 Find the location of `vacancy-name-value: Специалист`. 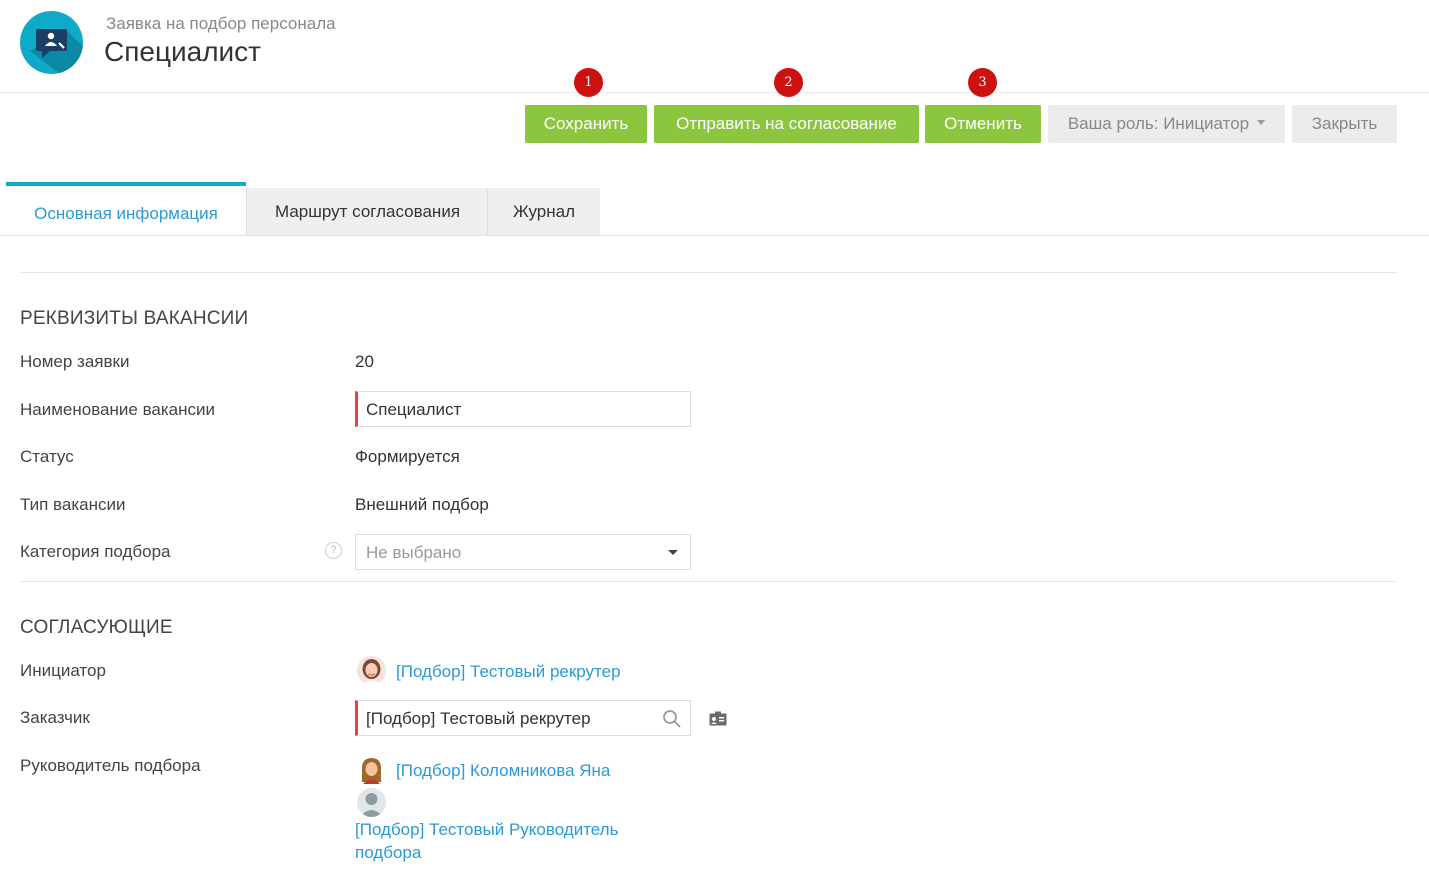

vacancy-name-value: Специалист is located at coordinates (414, 409).